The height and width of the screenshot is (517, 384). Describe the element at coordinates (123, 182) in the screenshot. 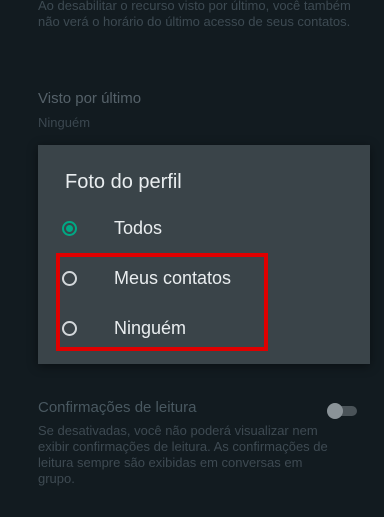

I see `dialog-title: Foto do perfil` at that location.